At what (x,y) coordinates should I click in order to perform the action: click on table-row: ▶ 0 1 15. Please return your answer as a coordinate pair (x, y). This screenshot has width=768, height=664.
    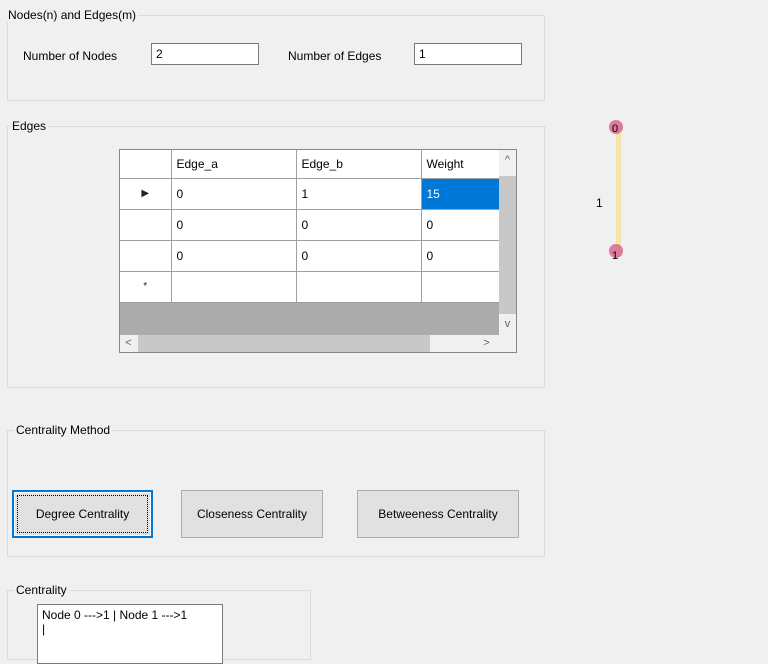
    Looking at the image, I should click on (310, 194).